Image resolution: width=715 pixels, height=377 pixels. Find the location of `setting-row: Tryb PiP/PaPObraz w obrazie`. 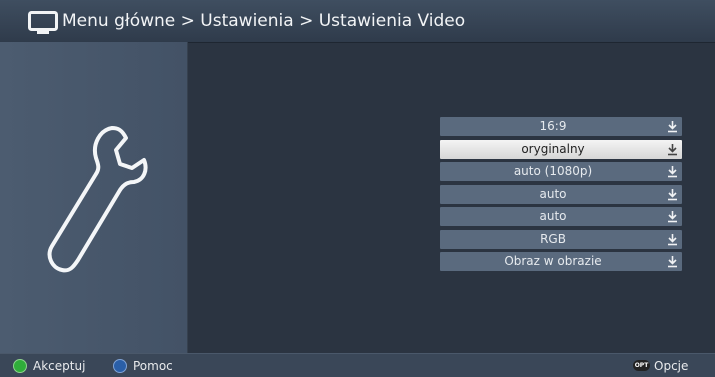

setting-row: Tryb PiP/PaPObraz w obrazie is located at coordinates (451, 261).